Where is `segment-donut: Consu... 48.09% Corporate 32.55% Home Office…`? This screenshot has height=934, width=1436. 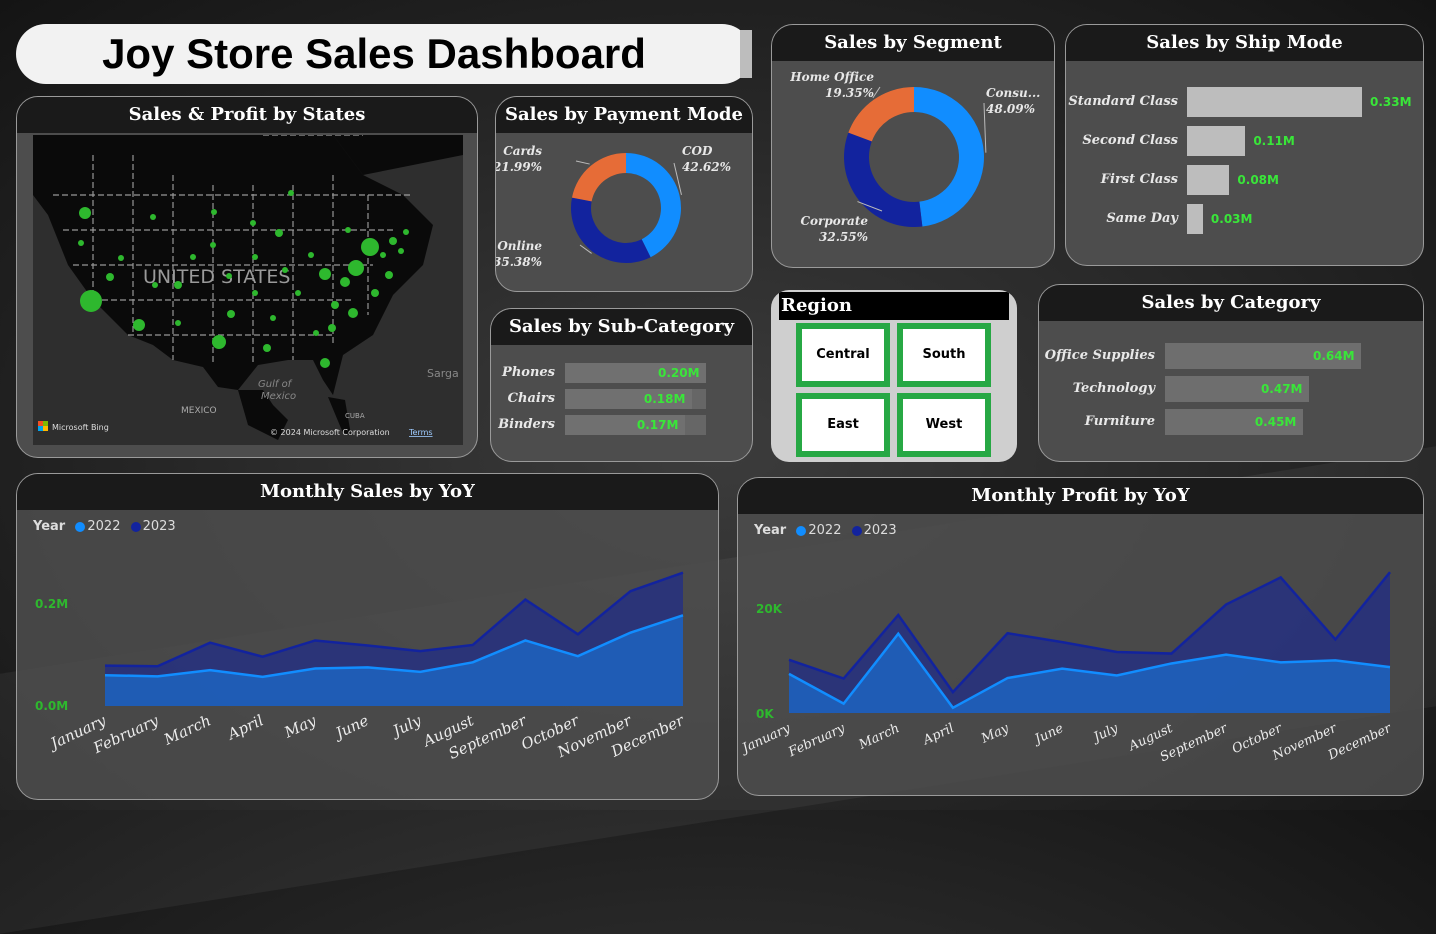 segment-donut: Consu... 48.09% Corporate 32.55% Home Office… is located at coordinates (913, 164).